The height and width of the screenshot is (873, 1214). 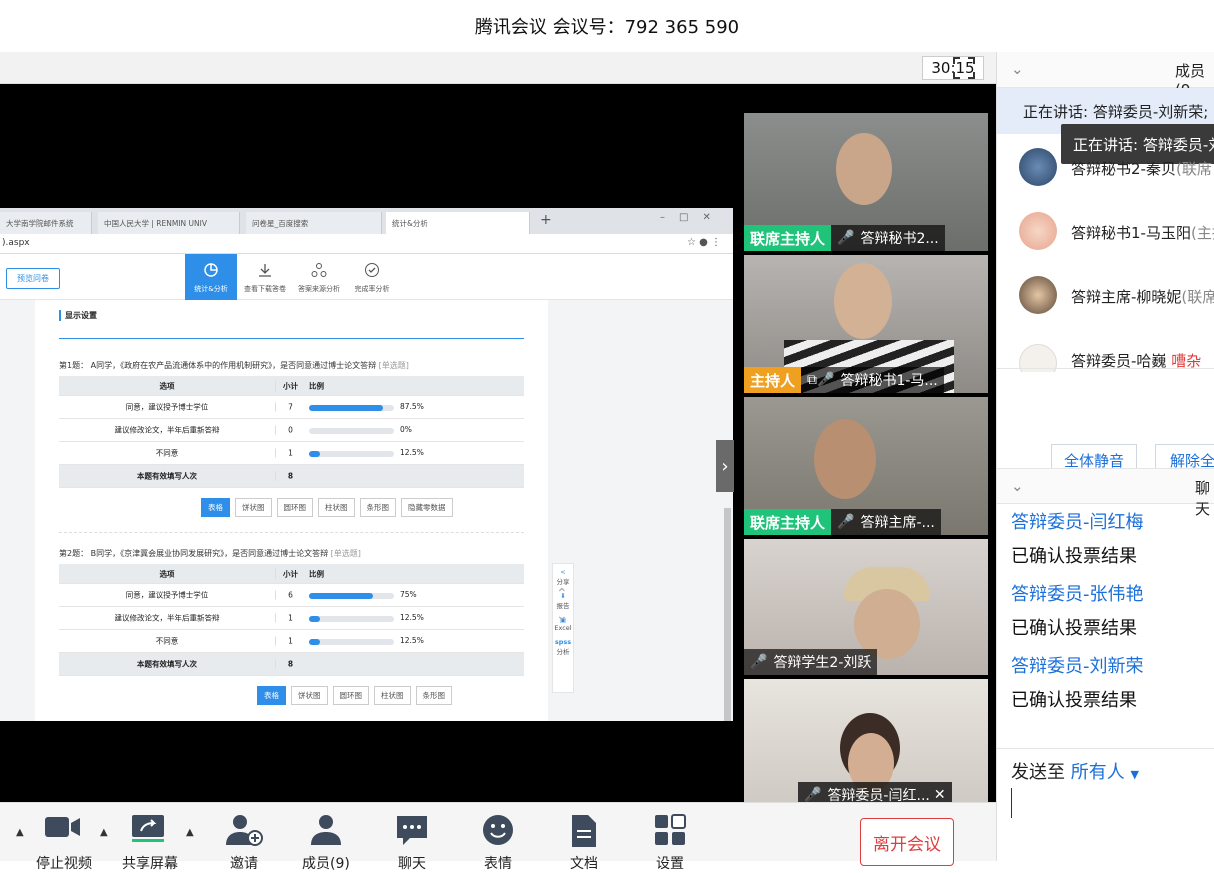 I want to click on hide-zero-button: 隐藏零数据, so click(x=427, y=507).